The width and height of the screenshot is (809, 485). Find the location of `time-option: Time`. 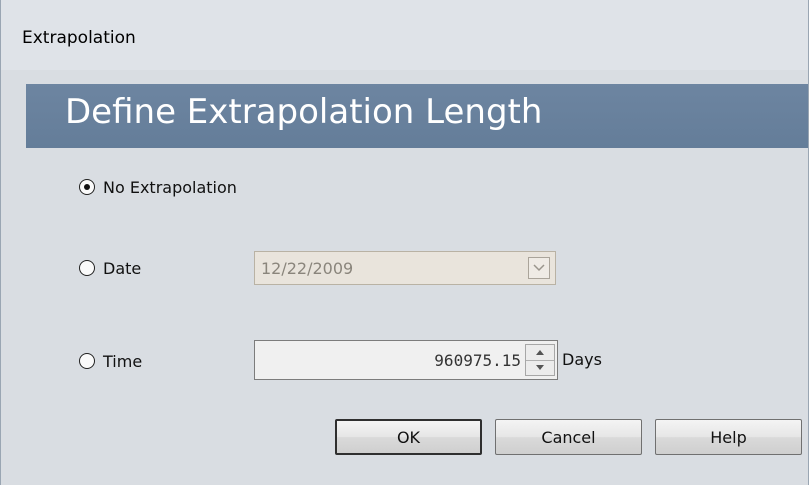

time-option: Time is located at coordinates (110, 361).